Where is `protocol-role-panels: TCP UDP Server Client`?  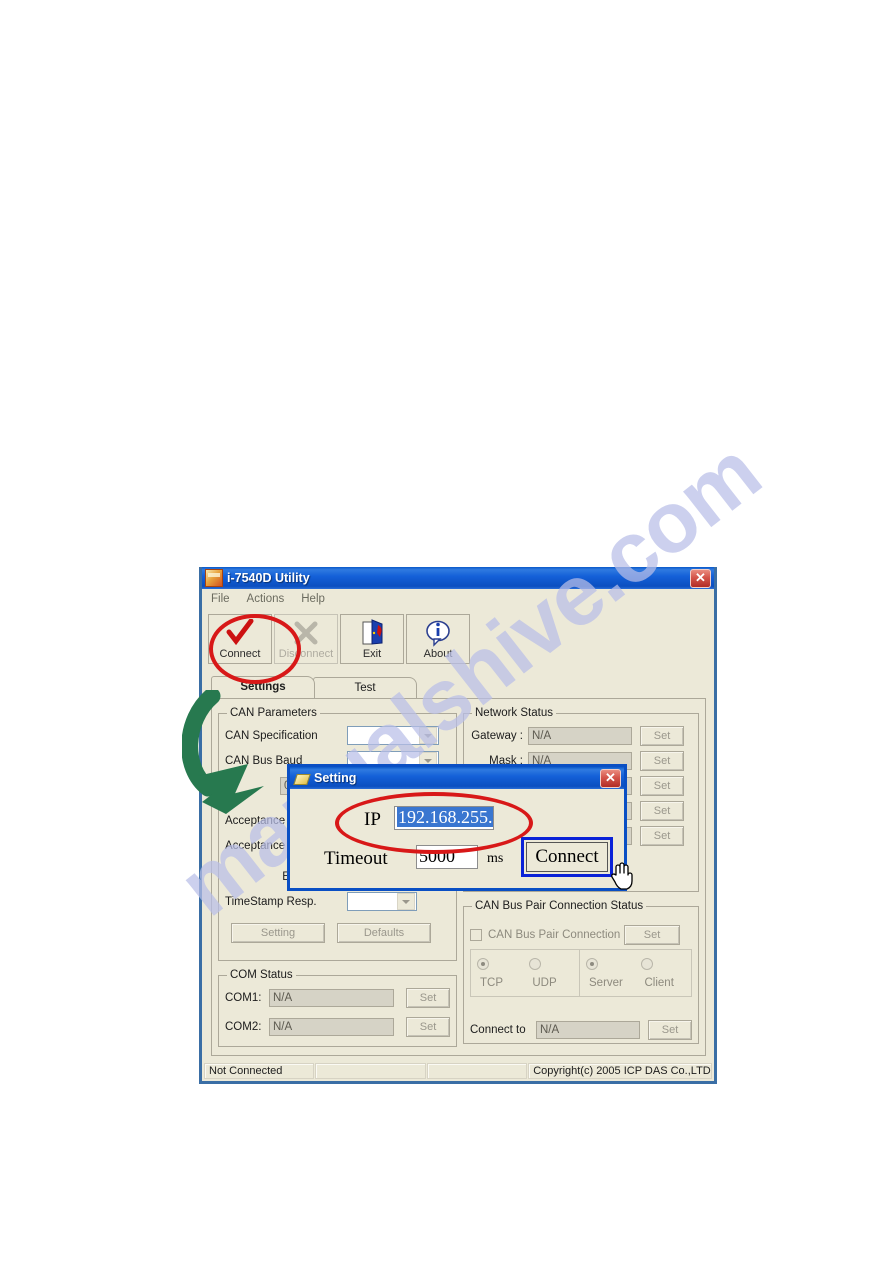
protocol-role-panels: TCP UDP Server Client is located at coordinates (581, 973).